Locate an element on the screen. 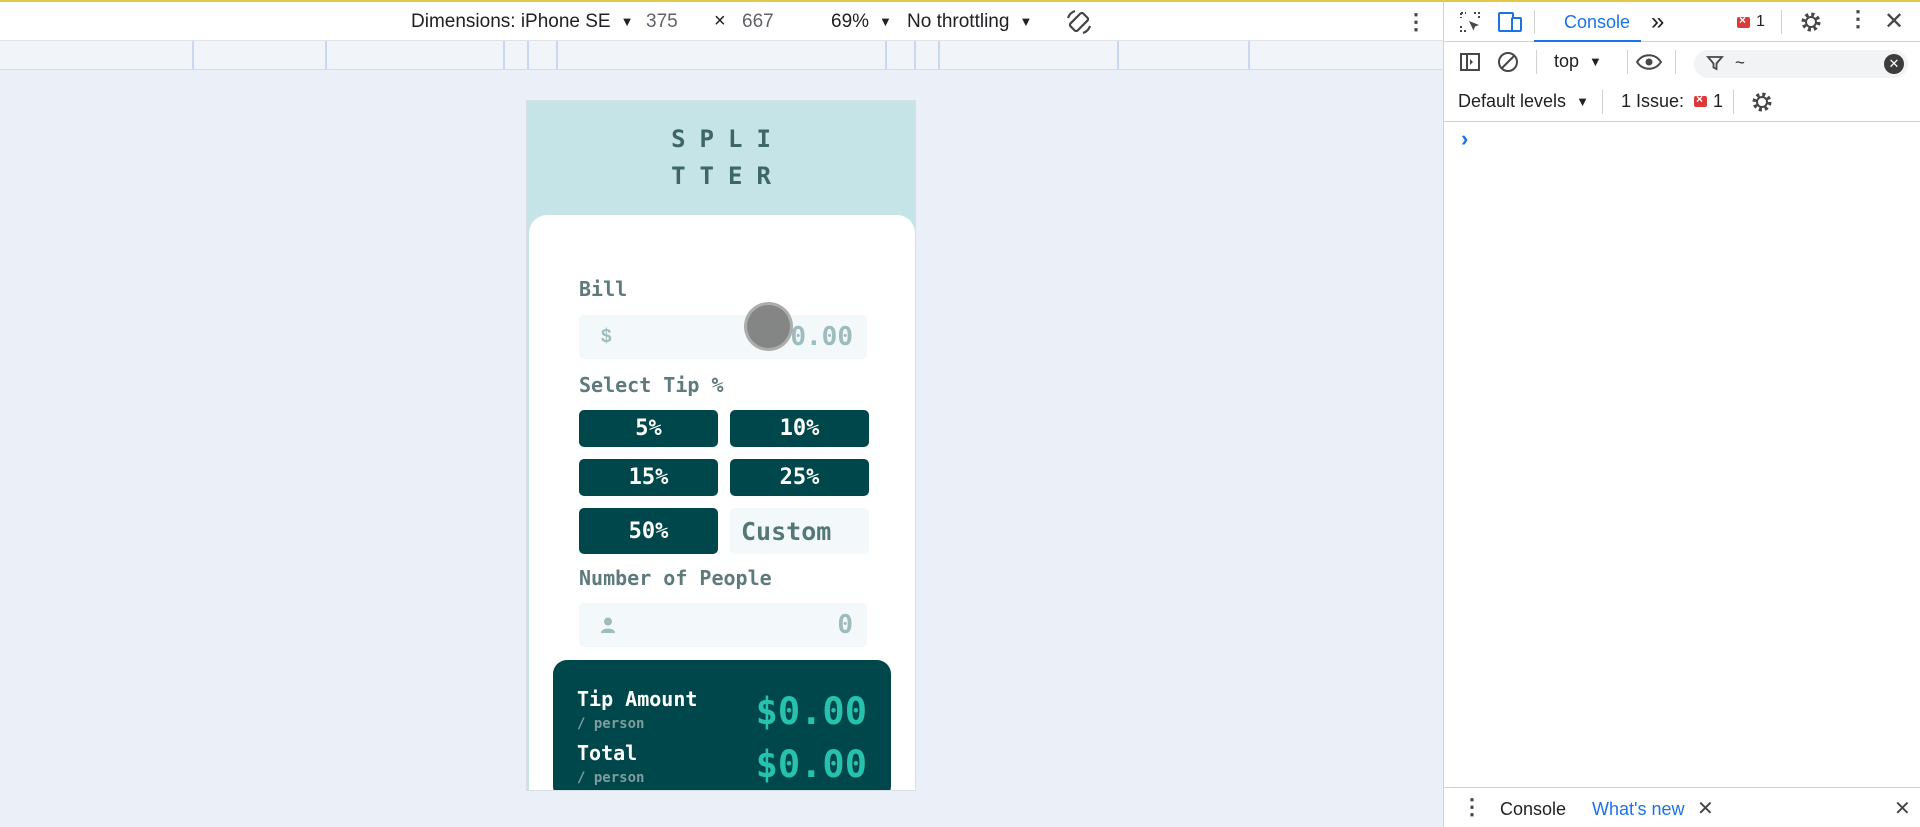  filter-value: ~ is located at coordinates (1740, 62).